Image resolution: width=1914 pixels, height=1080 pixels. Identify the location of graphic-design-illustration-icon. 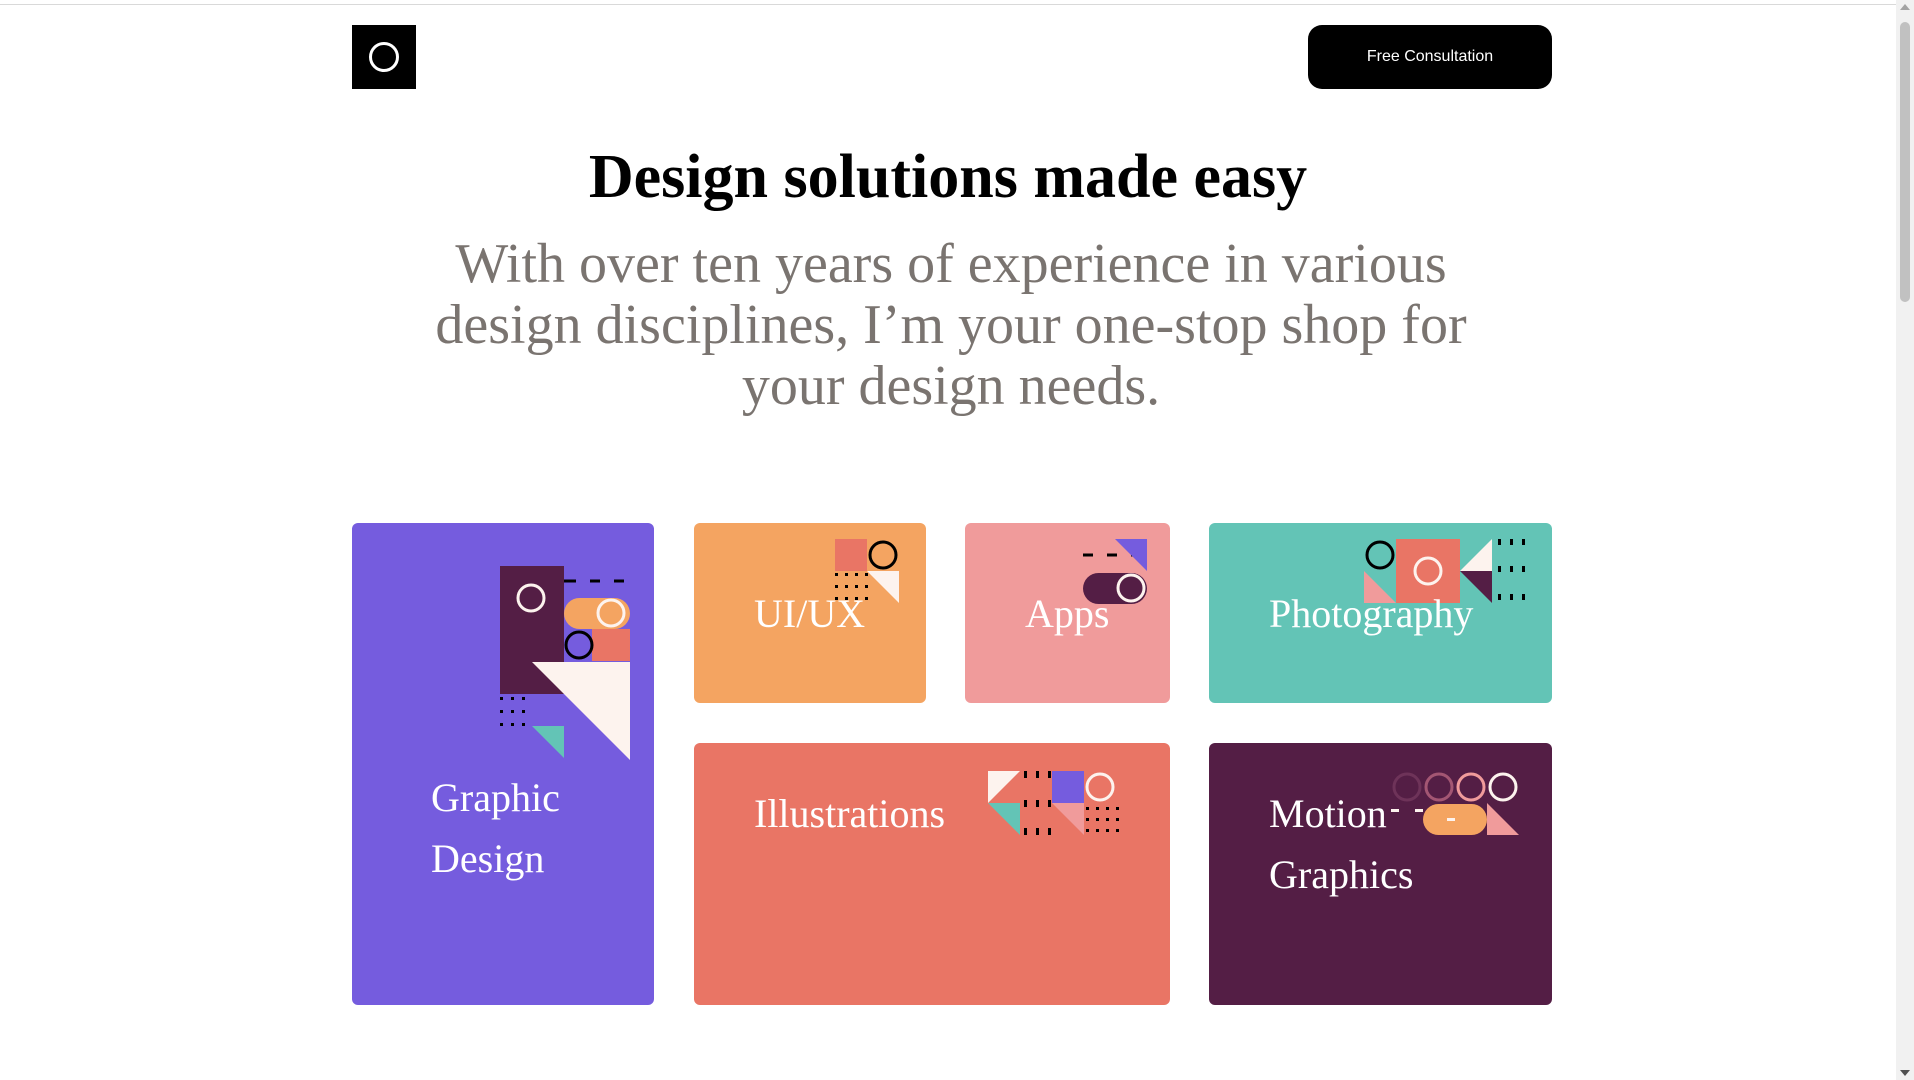
(570, 666).